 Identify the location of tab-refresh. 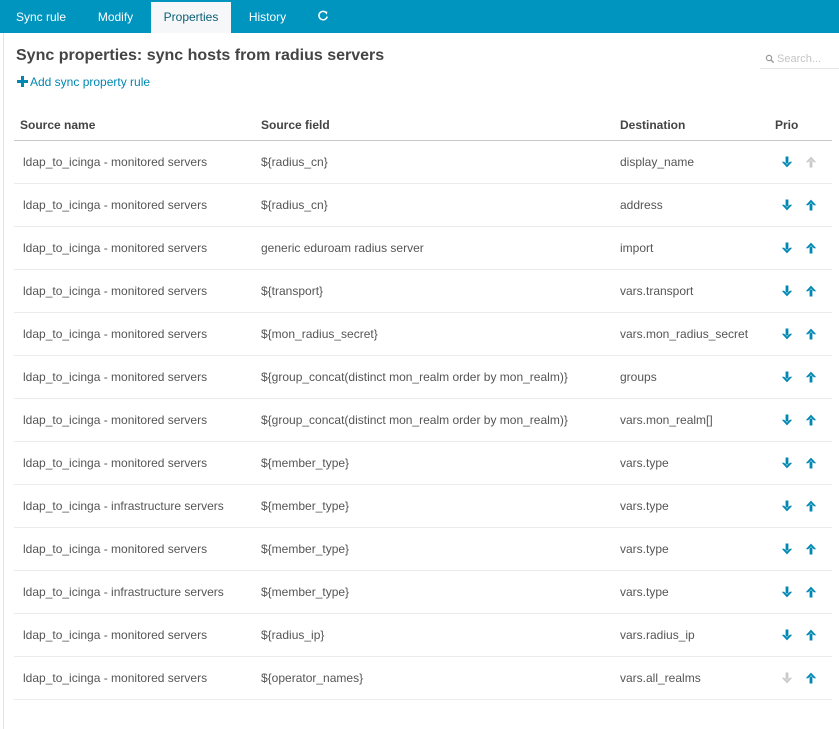
(323, 17).